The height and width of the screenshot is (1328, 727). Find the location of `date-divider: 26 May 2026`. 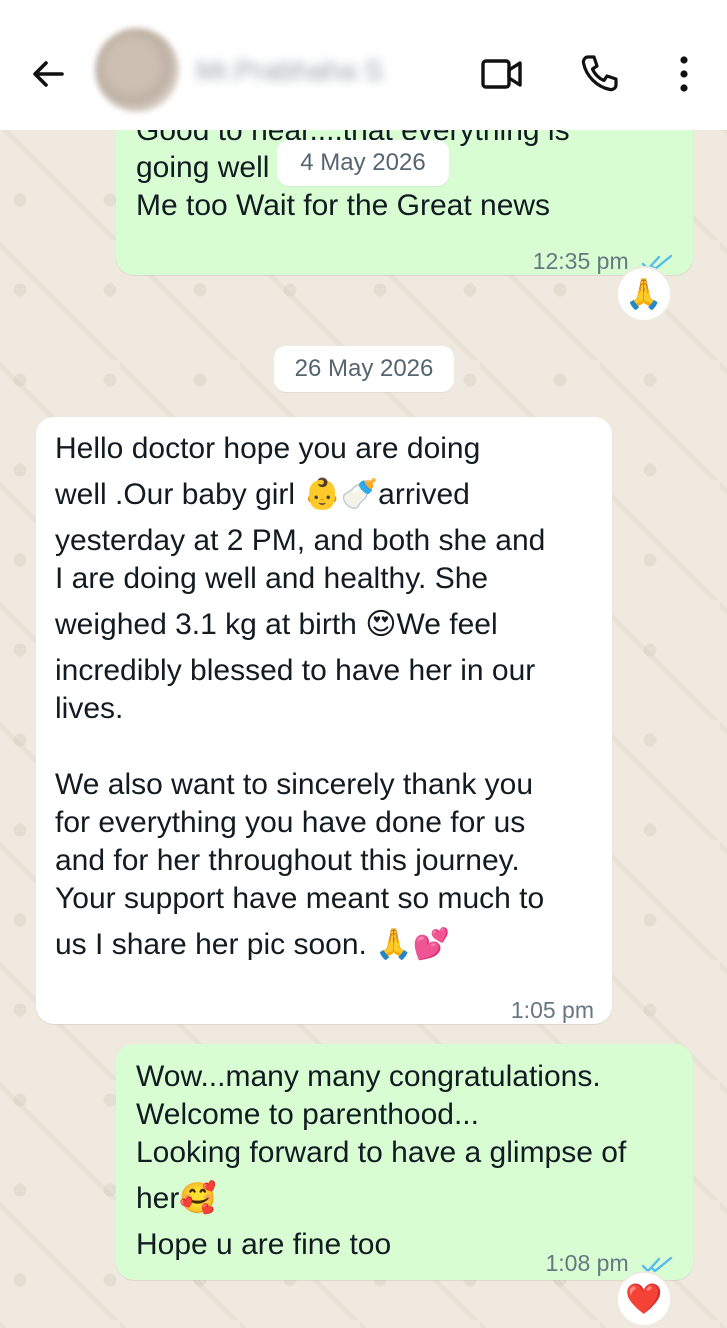

date-divider: 26 May 2026 is located at coordinates (364, 369).